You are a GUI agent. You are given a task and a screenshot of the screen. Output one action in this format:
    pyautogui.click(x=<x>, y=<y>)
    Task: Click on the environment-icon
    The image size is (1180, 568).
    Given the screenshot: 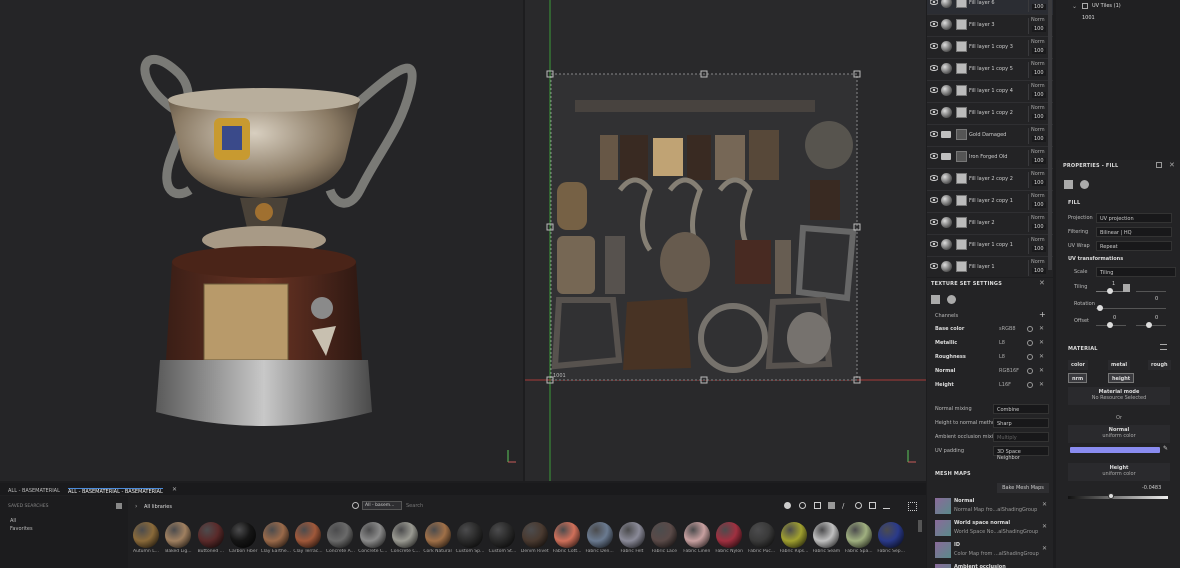 What is the action you would take?
    pyautogui.click(x=858, y=505)
    